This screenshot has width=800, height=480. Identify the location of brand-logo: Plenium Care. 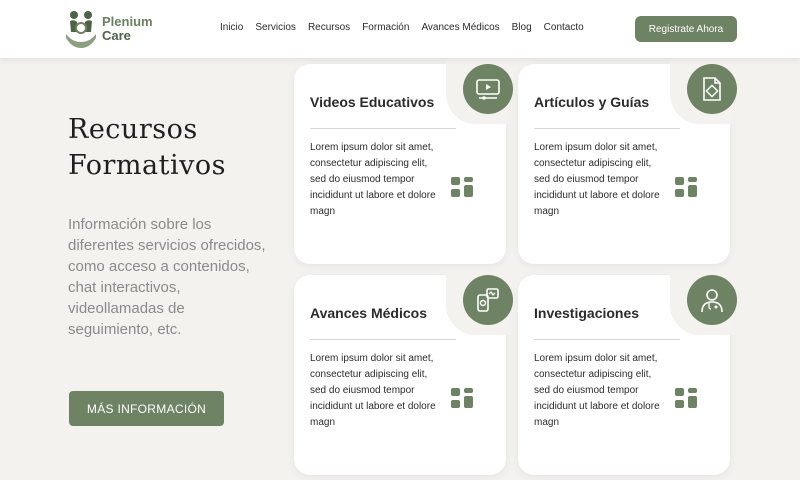
(119, 29).